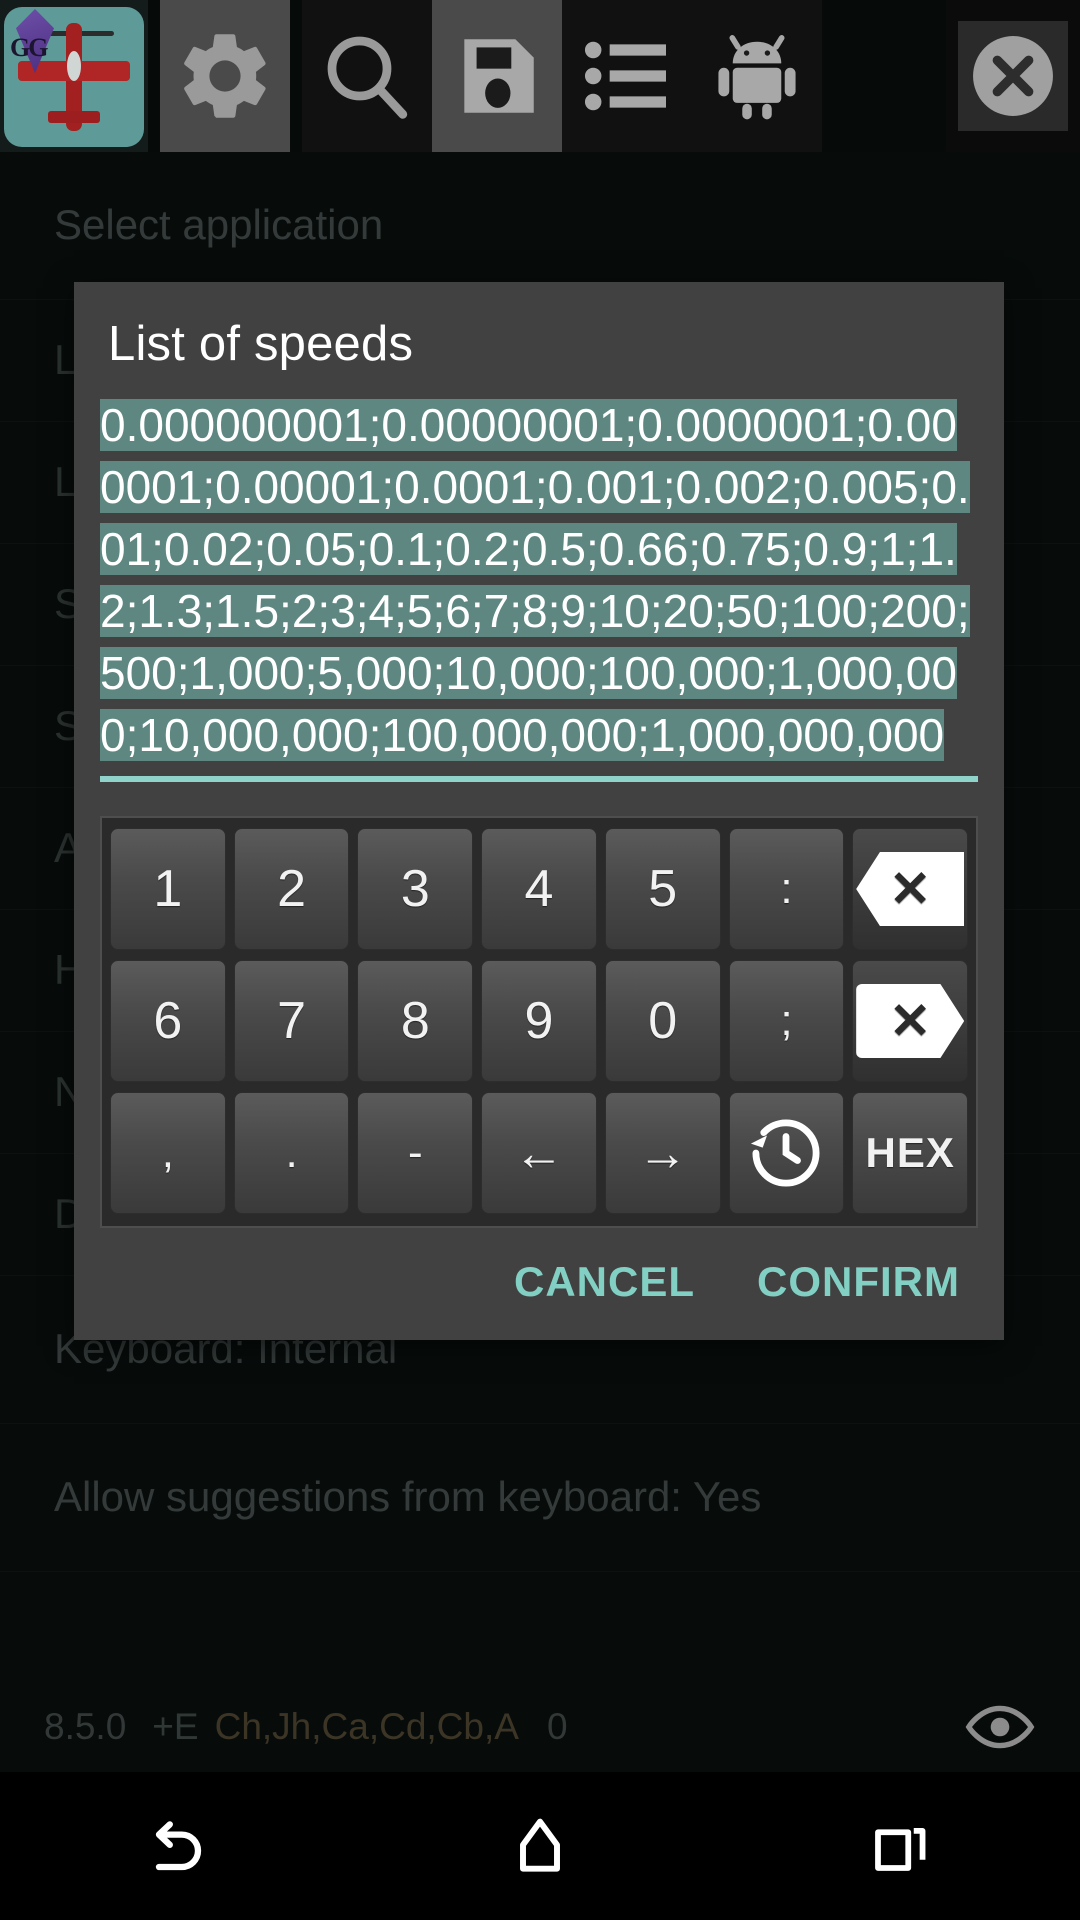  I want to click on key-7: 7, so click(291, 1021).